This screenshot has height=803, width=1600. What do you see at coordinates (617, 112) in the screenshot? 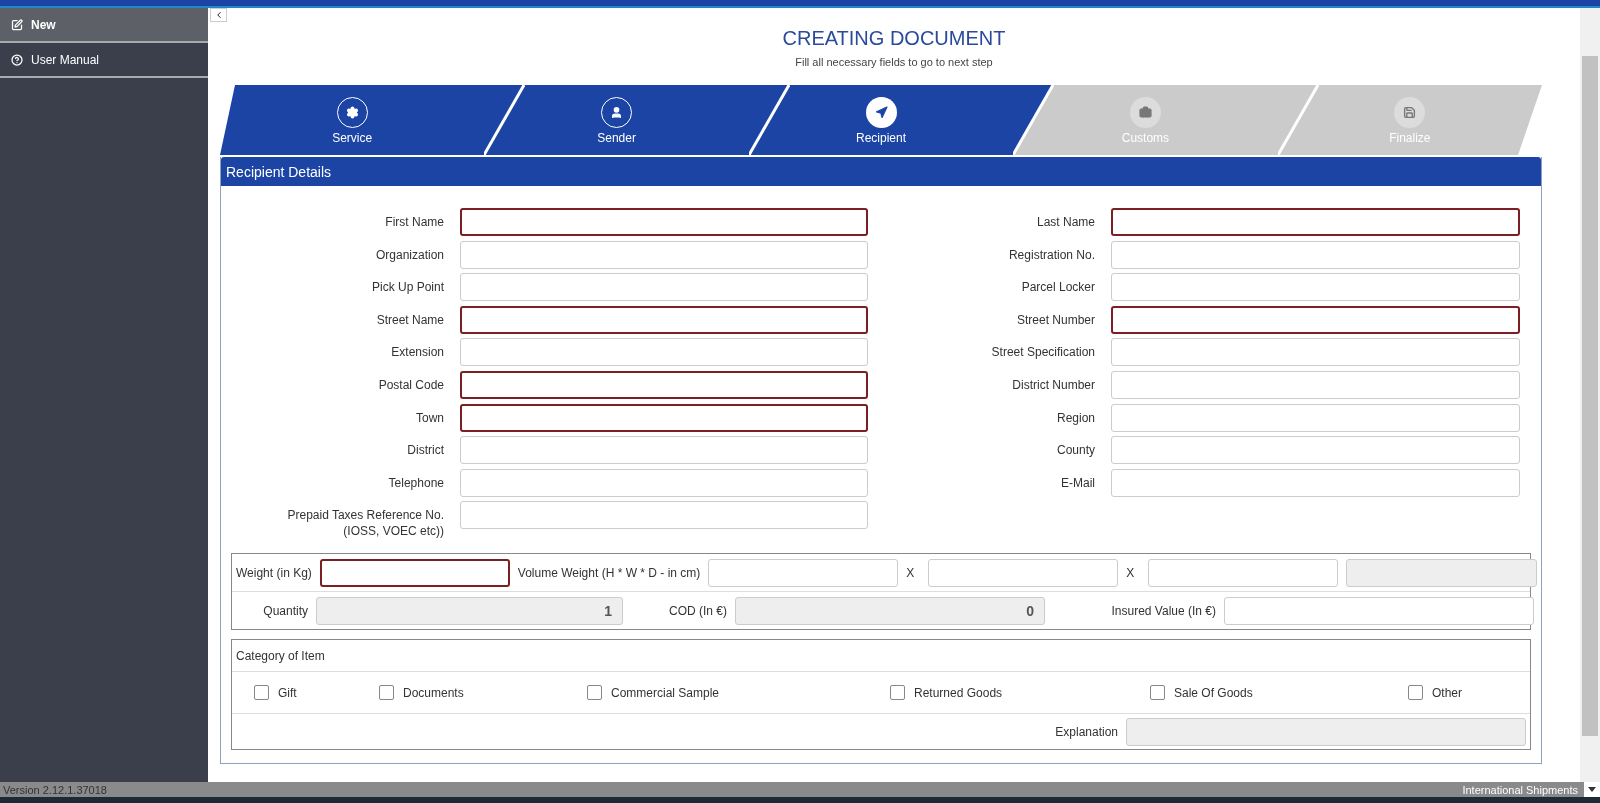
I see `user-icon` at bounding box center [617, 112].